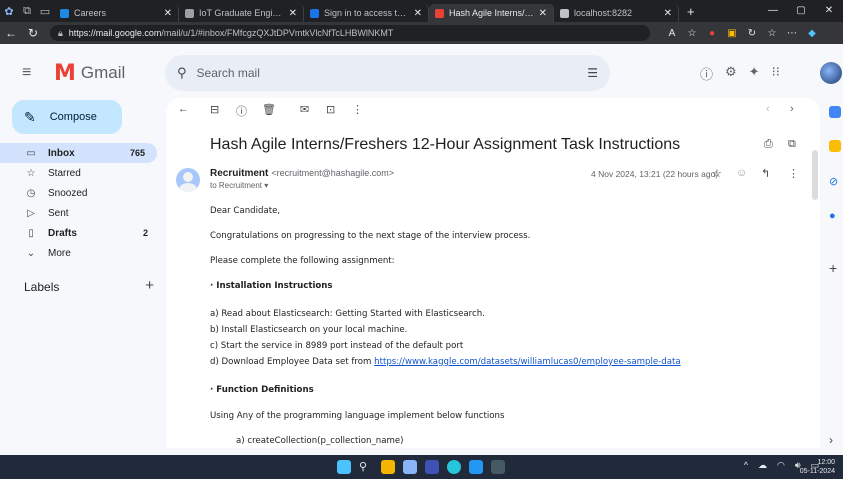  Describe the element at coordinates (765, 173) in the screenshot. I see `reply-icon: ↰` at that location.